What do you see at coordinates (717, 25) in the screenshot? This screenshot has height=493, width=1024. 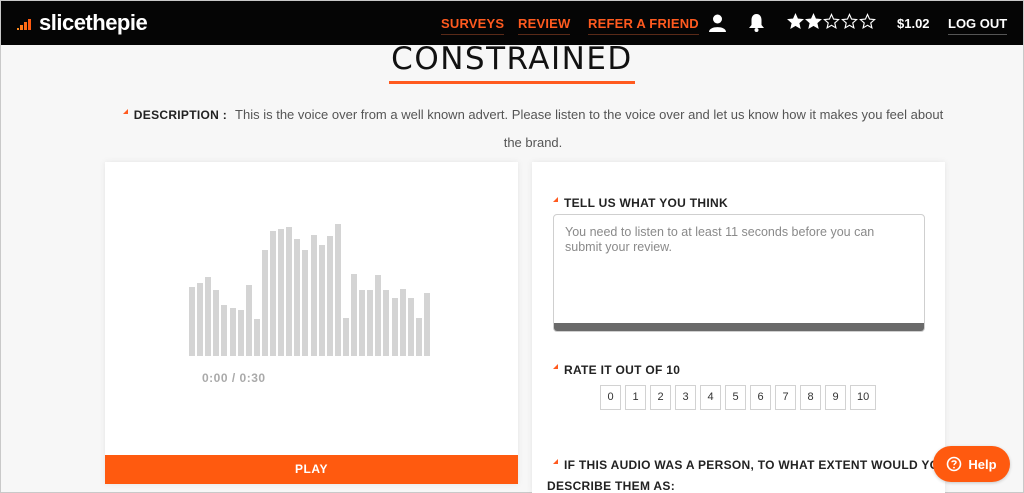 I see `user-icon` at bounding box center [717, 25].